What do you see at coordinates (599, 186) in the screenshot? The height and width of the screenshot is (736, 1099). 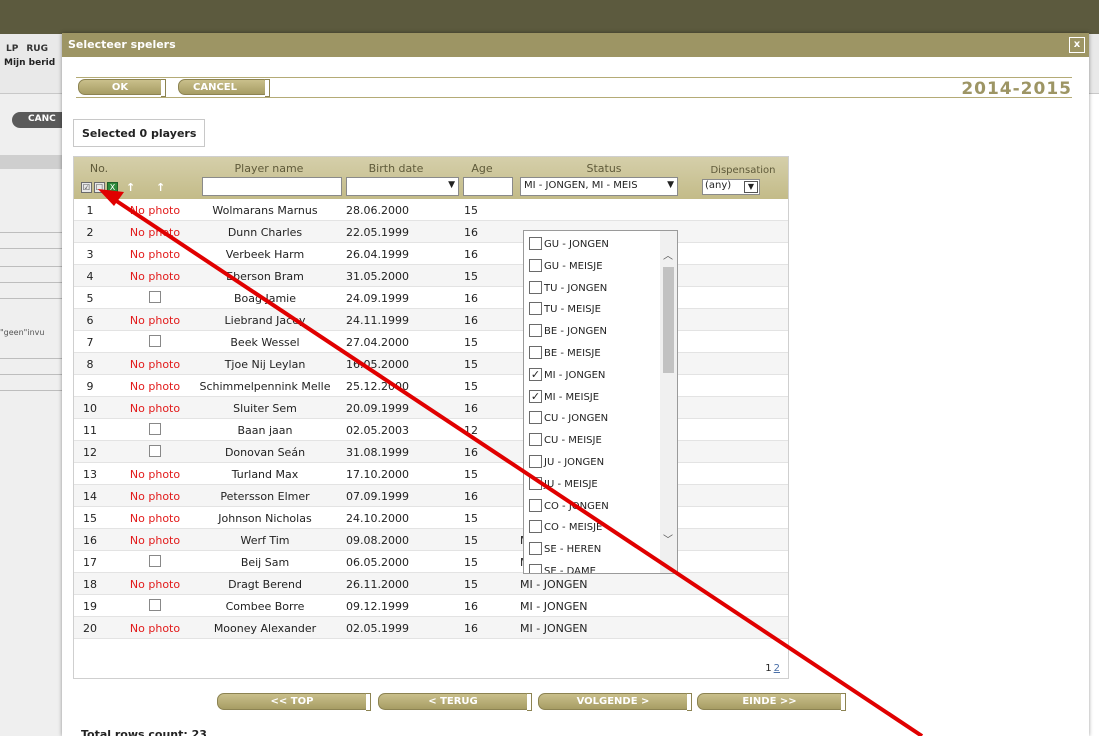 I see `status-filter: MI - JONGEN, MI - MEIS ▼` at bounding box center [599, 186].